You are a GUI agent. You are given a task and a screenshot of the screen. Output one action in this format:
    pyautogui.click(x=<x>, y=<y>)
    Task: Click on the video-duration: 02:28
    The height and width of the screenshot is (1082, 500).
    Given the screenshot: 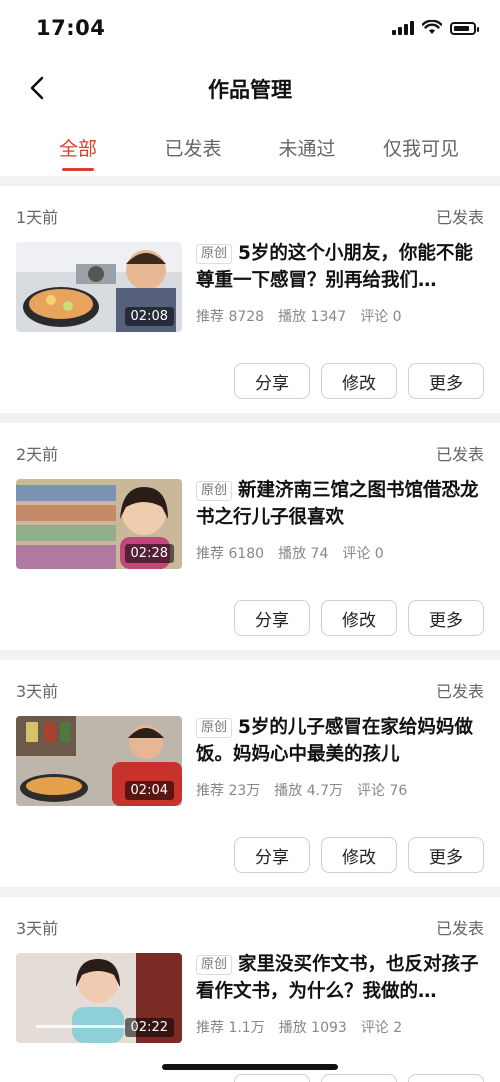 What is the action you would take?
    pyautogui.click(x=149, y=553)
    